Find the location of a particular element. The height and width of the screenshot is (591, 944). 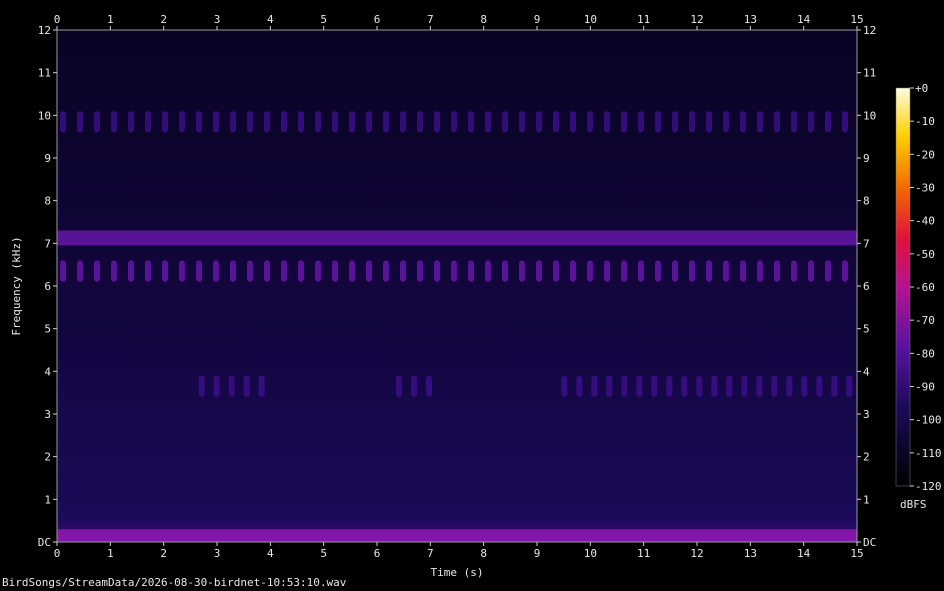

x-tick-label: 10 is located at coordinates (590, 553).